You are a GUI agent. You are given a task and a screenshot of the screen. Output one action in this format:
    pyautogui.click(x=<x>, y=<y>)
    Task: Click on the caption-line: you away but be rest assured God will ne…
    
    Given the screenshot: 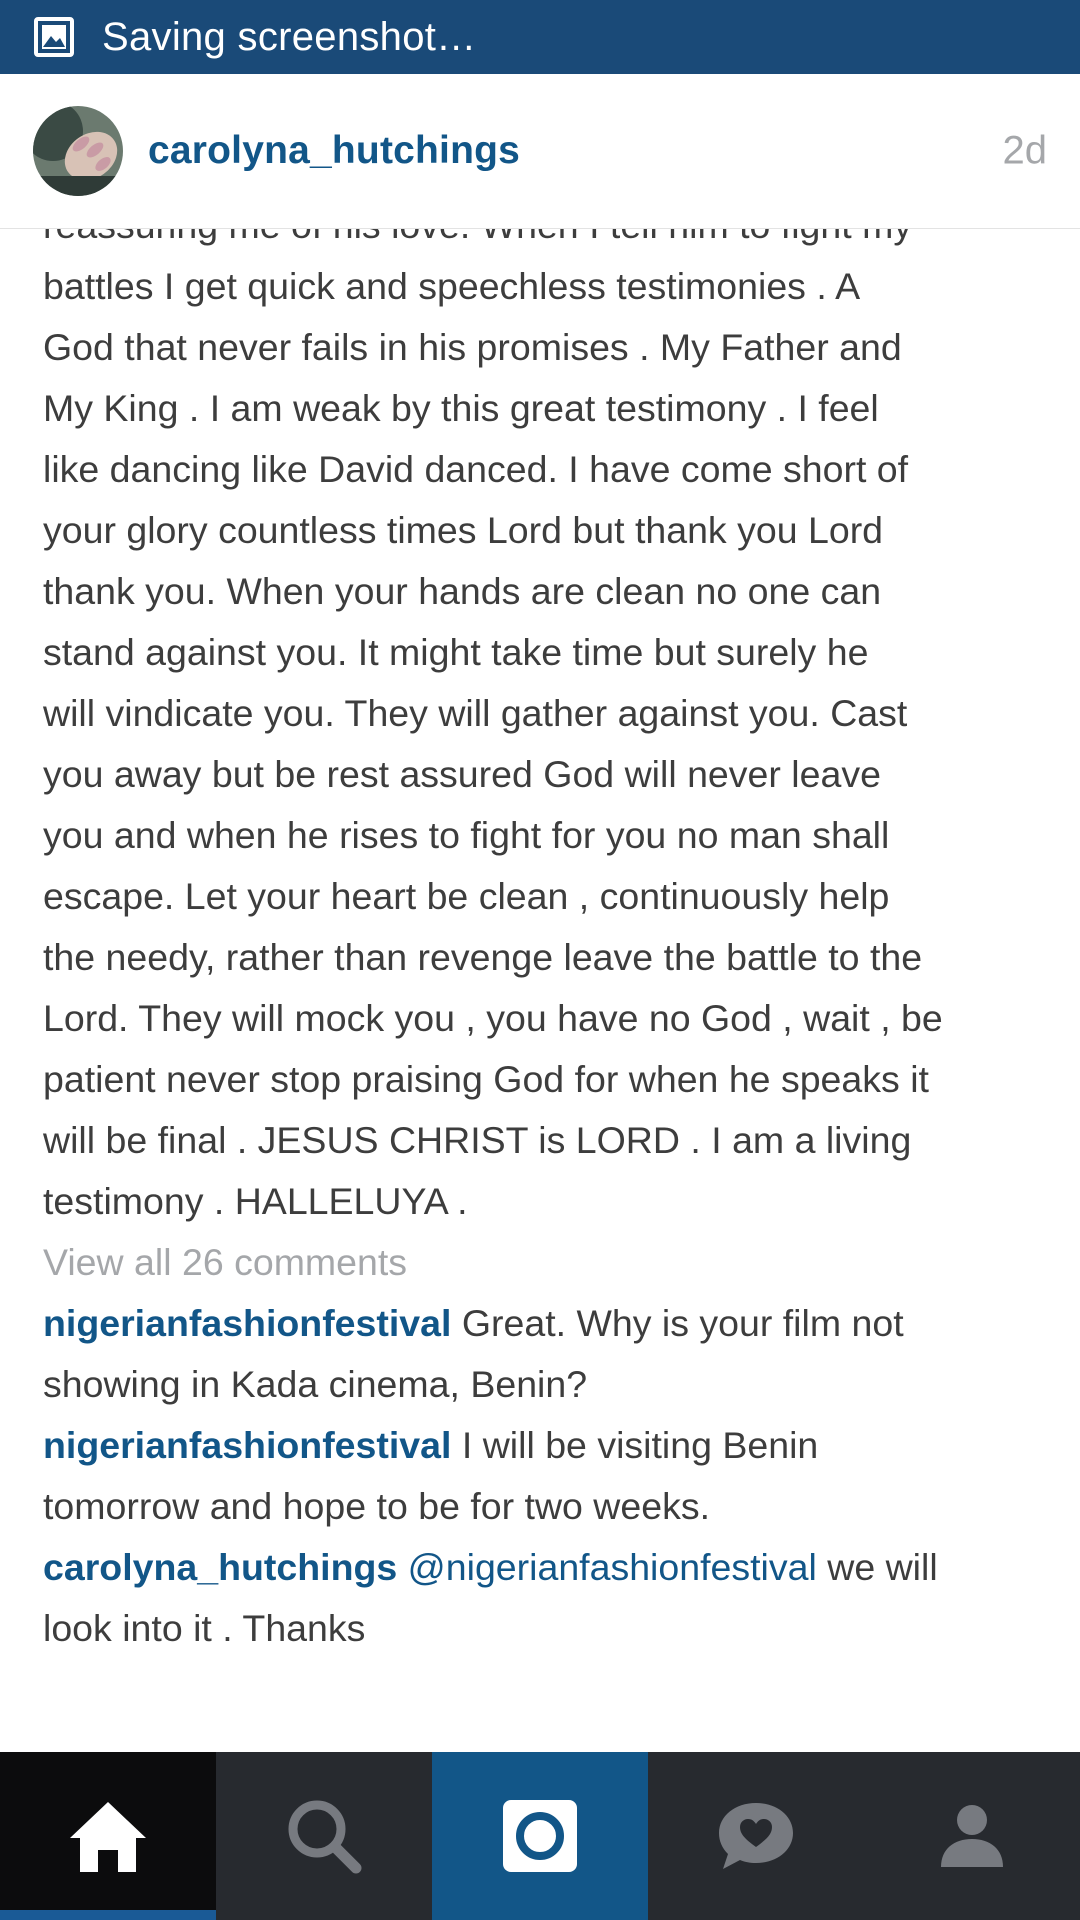 What is the action you would take?
    pyautogui.click(x=462, y=774)
    